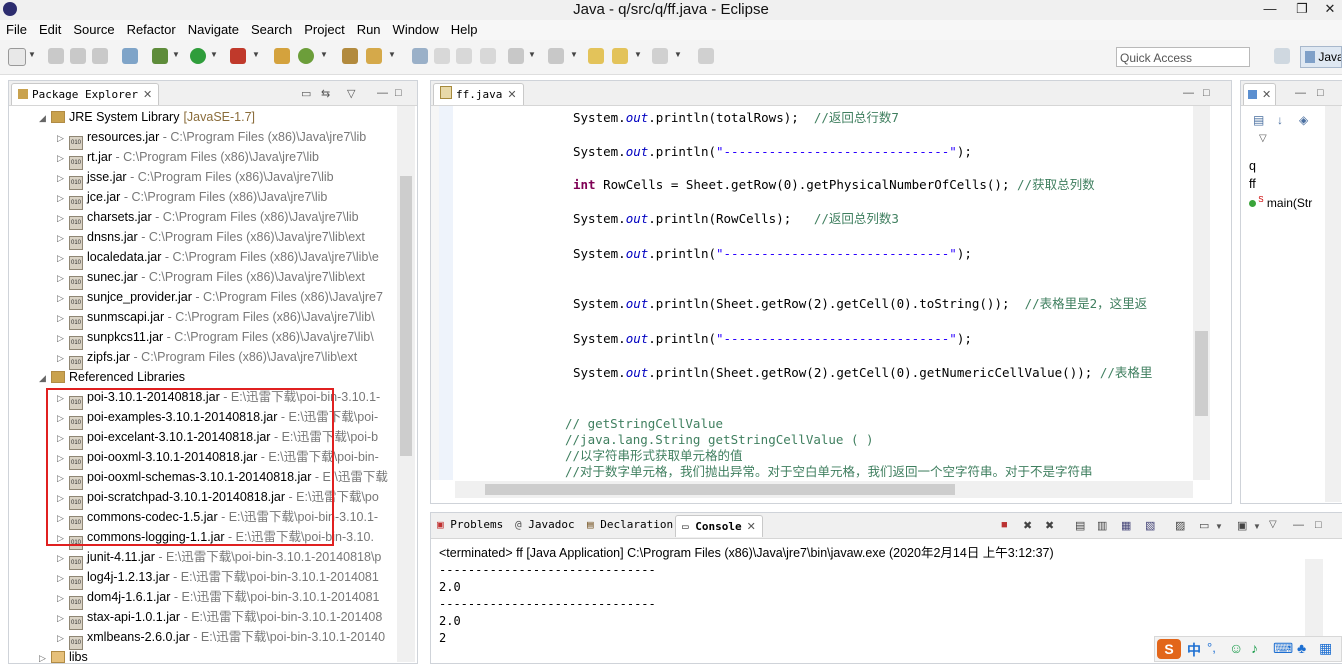 This screenshot has width=1342, height=664. I want to click on tree-scroll-thumb, so click(406, 316).